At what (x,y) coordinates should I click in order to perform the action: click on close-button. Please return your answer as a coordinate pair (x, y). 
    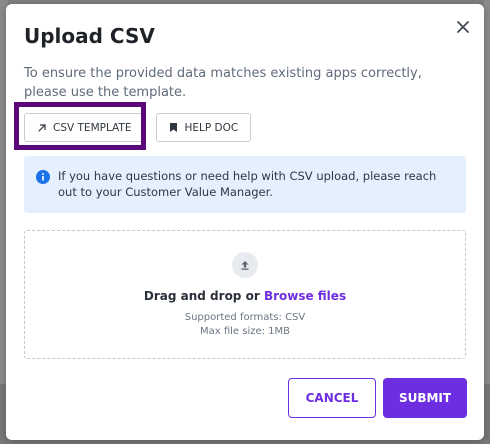
    Looking at the image, I should click on (463, 27).